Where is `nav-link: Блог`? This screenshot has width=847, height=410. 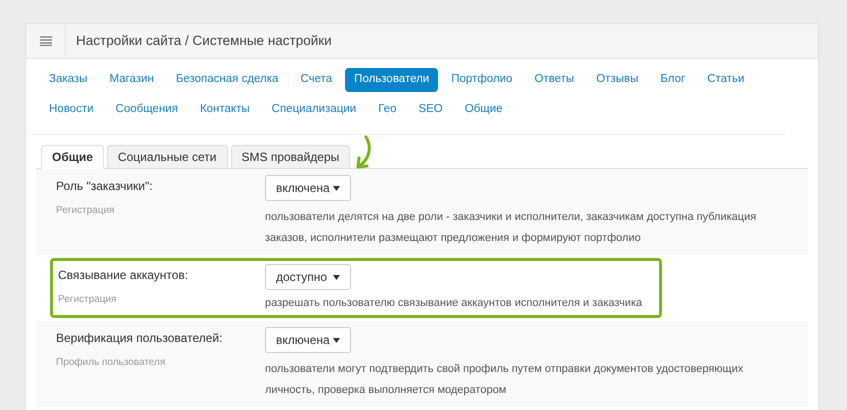
nav-link: Блог is located at coordinates (672, 80).